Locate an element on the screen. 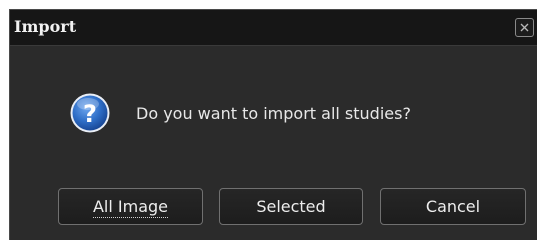 Image resolution: width=537 pixels, height=240 pixels. all-image-button-label: All Image is located at coordinates (130, 207).